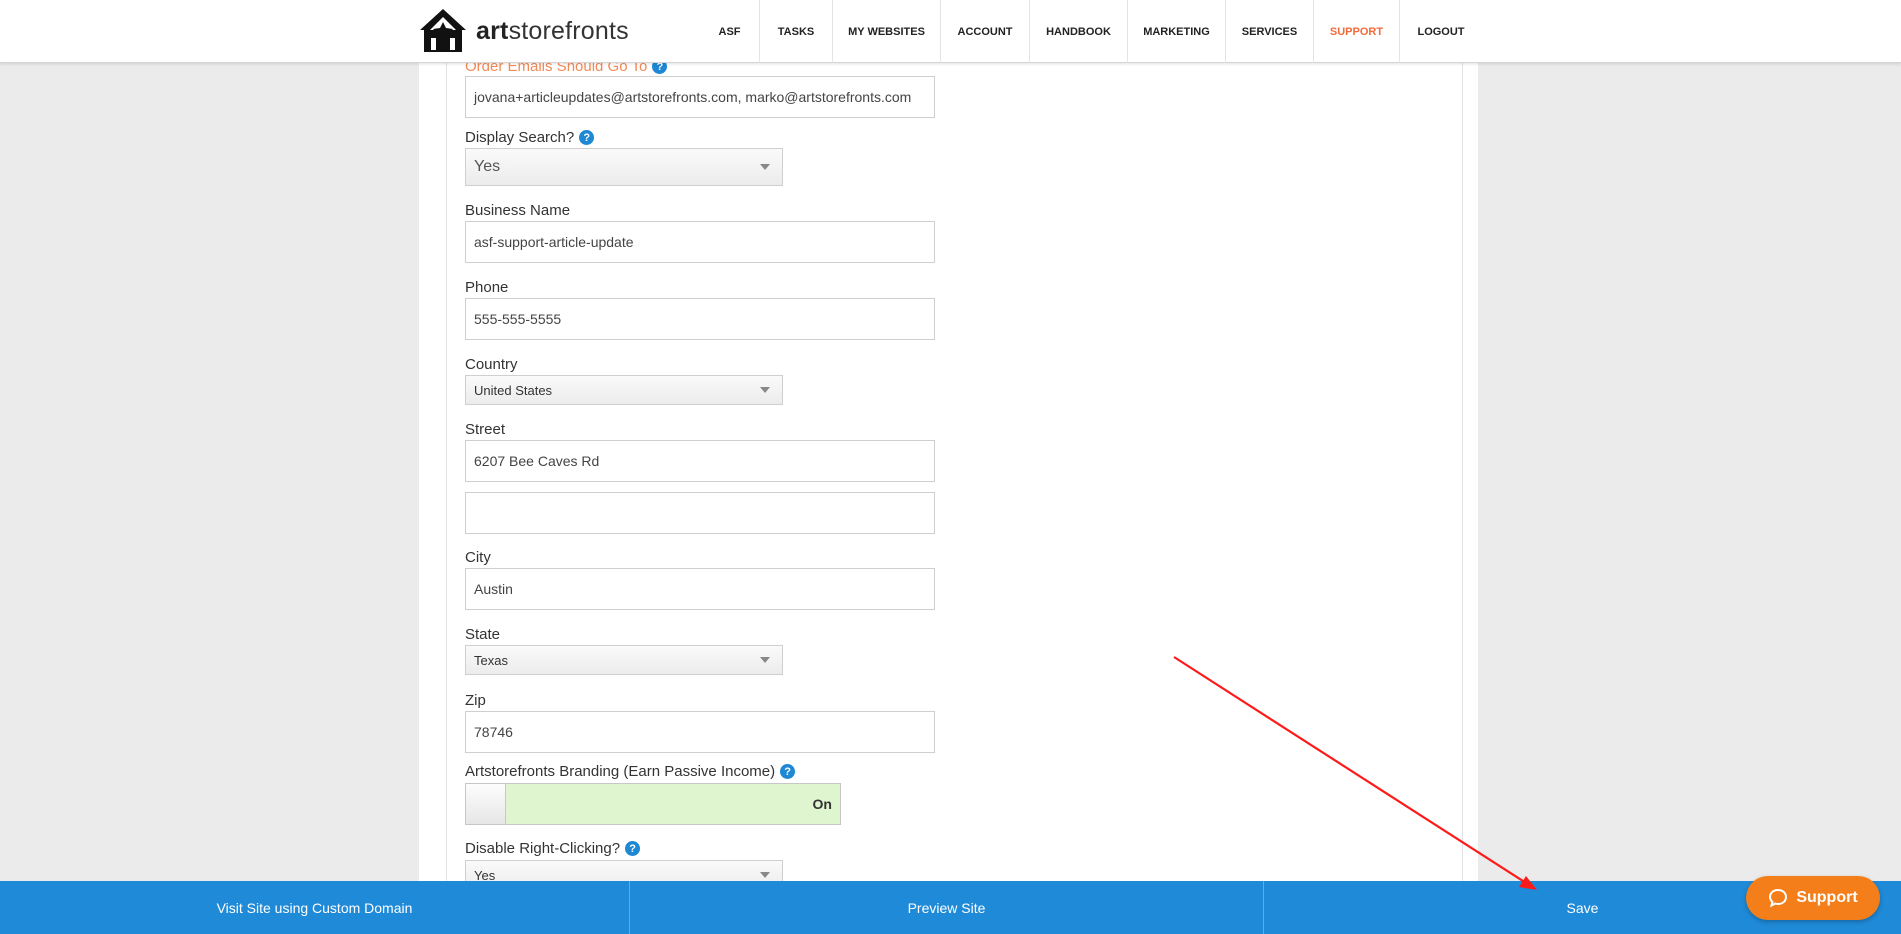 Image resolution: width=1901 pixels, height=934 pixels. I want to click on phone-label: Phone, so click(486, 287).